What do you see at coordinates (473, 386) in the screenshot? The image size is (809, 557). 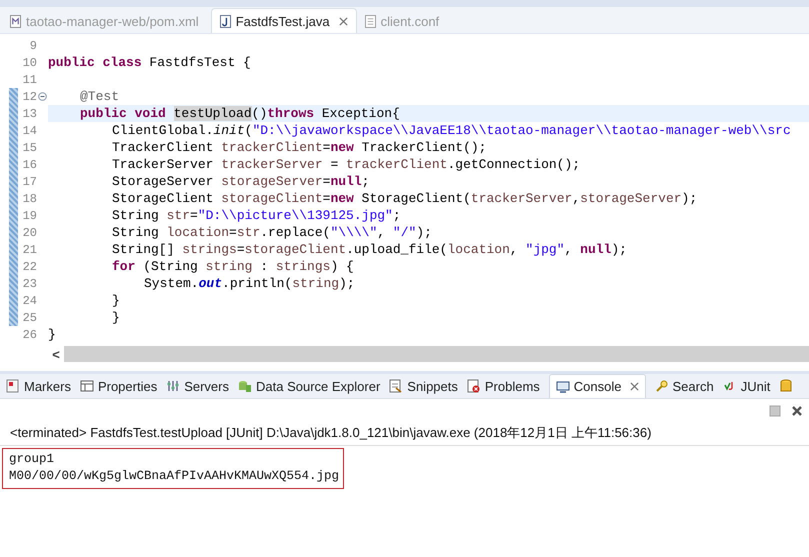 I see `problems-icon` at bounding box center [473, 386].